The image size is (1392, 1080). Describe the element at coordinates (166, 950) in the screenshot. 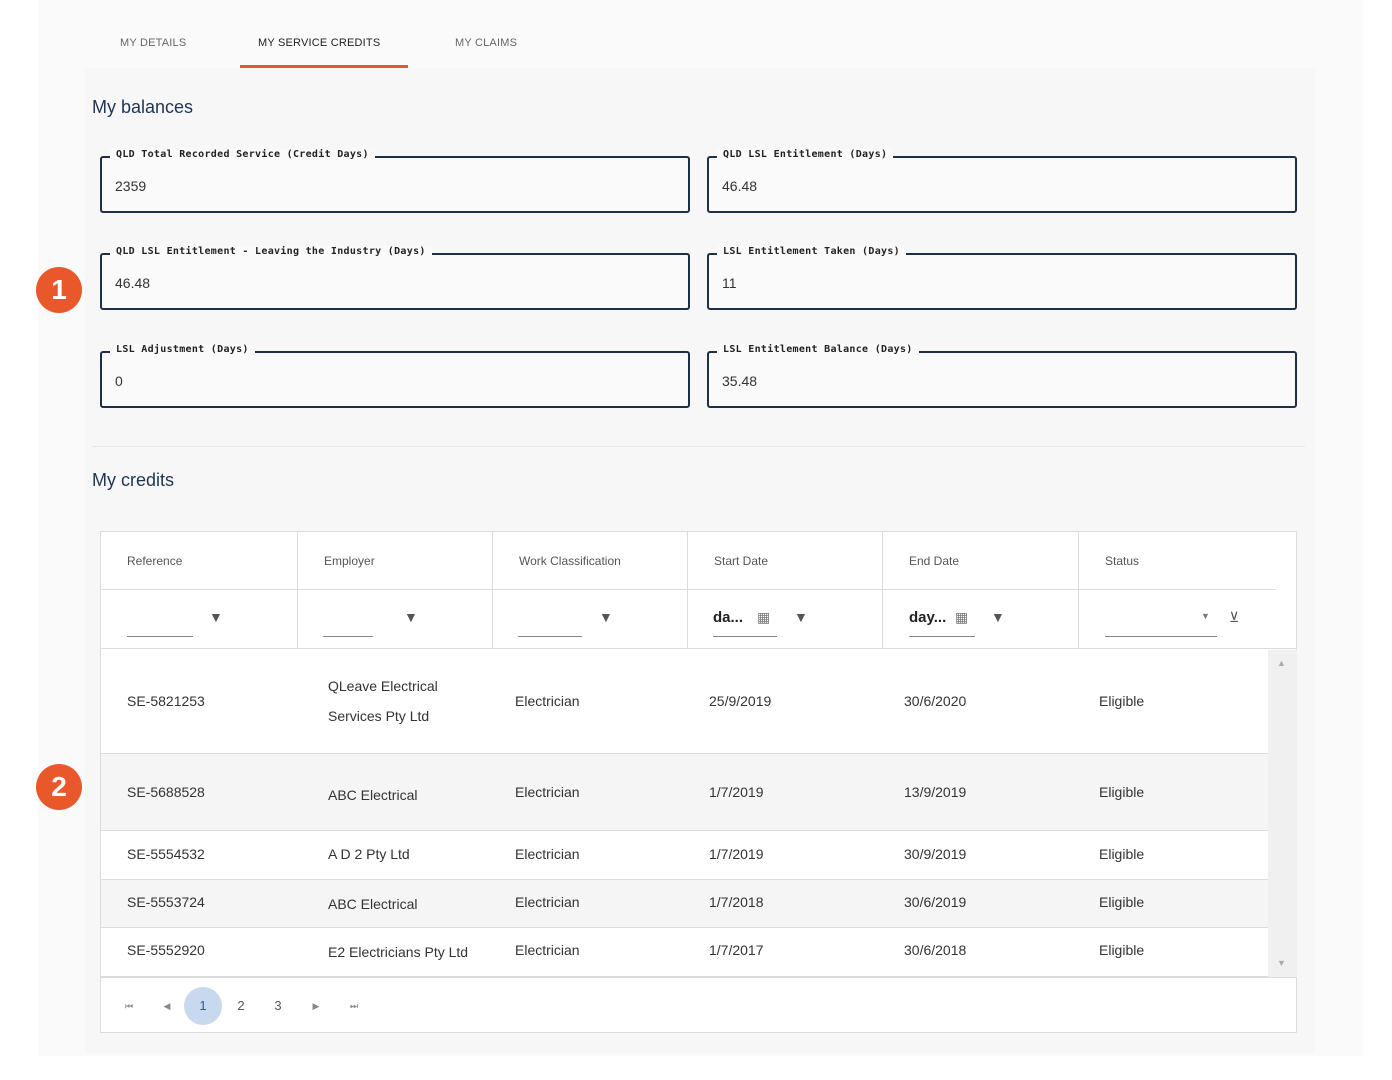

I see `cell-reference: SE-5552920` at that location.